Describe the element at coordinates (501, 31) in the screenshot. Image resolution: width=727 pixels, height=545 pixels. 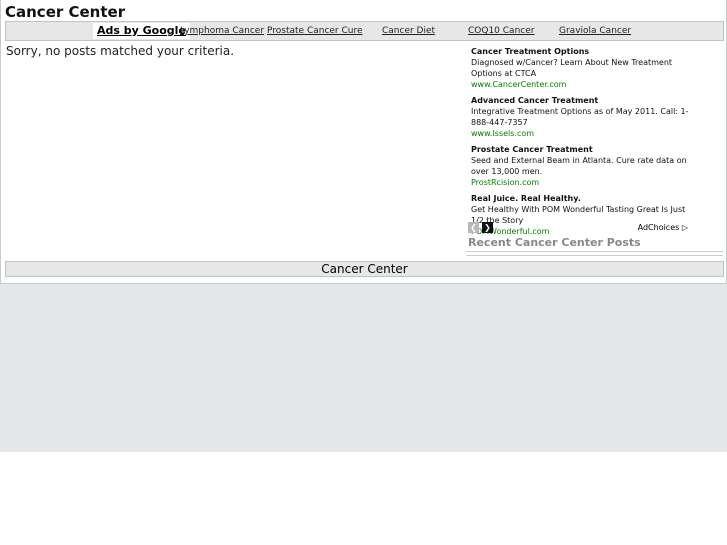
I see `ad-link-coq10: COQ10 Cancer` at that location.